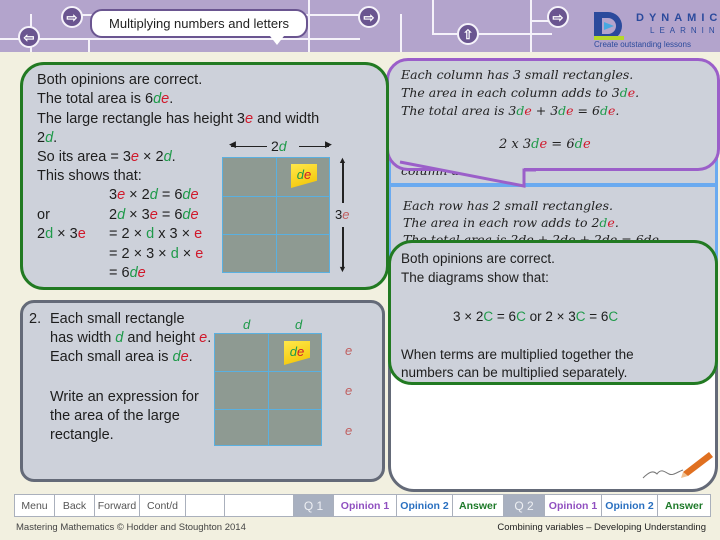 Image resolution: width=720 pixels, height=540 pixels. Describe the element at coordinates (630, 505) in the screenshot. I see `q2-opinion2-button: Opinion 2` at that location.